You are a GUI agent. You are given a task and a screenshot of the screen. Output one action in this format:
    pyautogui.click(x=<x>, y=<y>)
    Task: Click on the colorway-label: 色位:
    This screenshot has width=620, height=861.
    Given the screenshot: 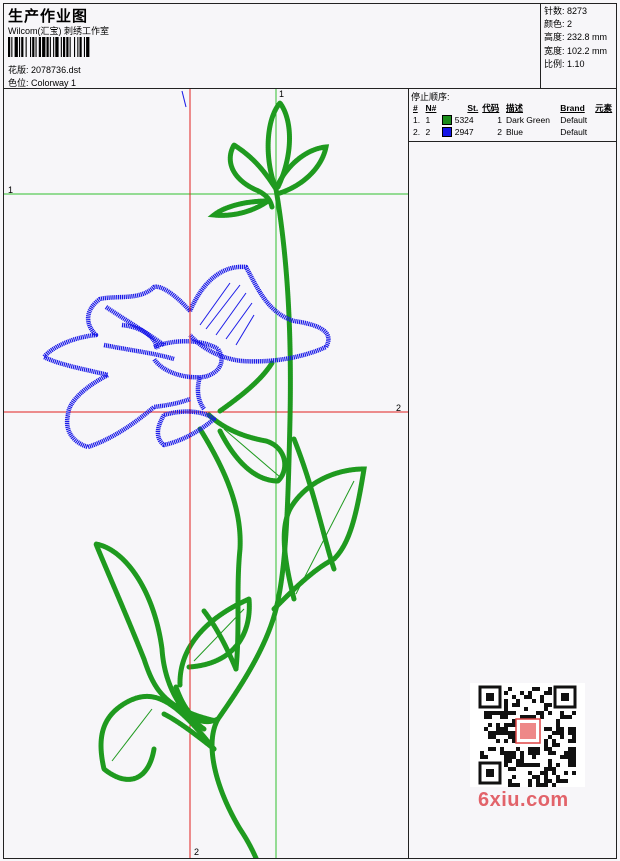 What is the action you would take?
    pyautogui.click(x=18, y=83)
    